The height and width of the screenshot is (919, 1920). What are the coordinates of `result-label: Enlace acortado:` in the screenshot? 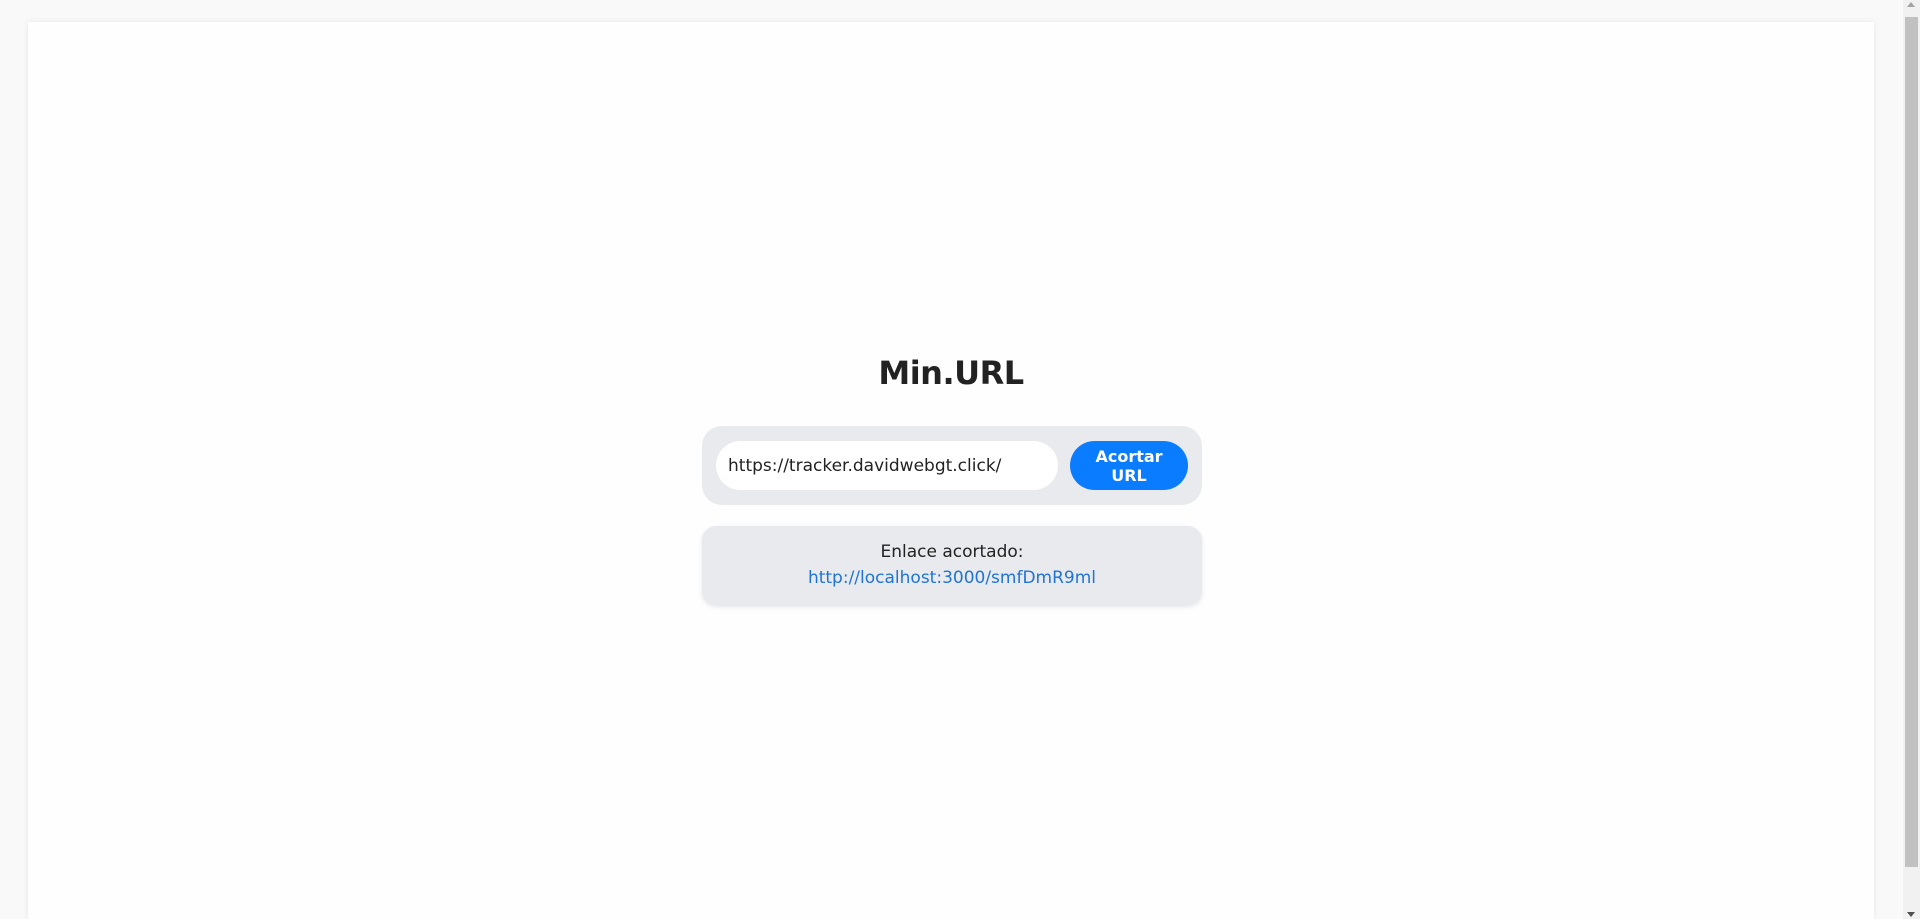 It's located at (952, 552).